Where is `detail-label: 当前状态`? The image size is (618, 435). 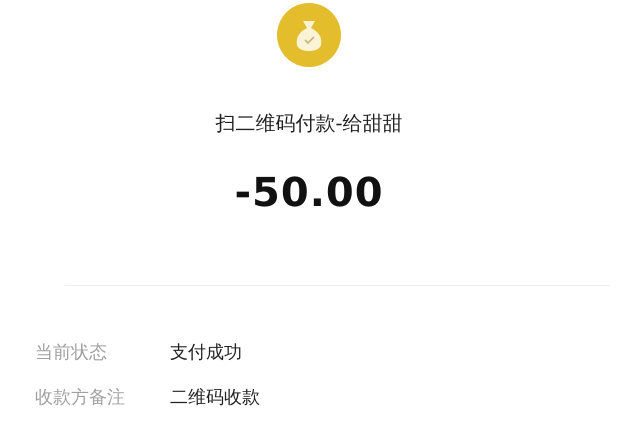 detail-label: 当前状态 is located at coordinates (71, 353).